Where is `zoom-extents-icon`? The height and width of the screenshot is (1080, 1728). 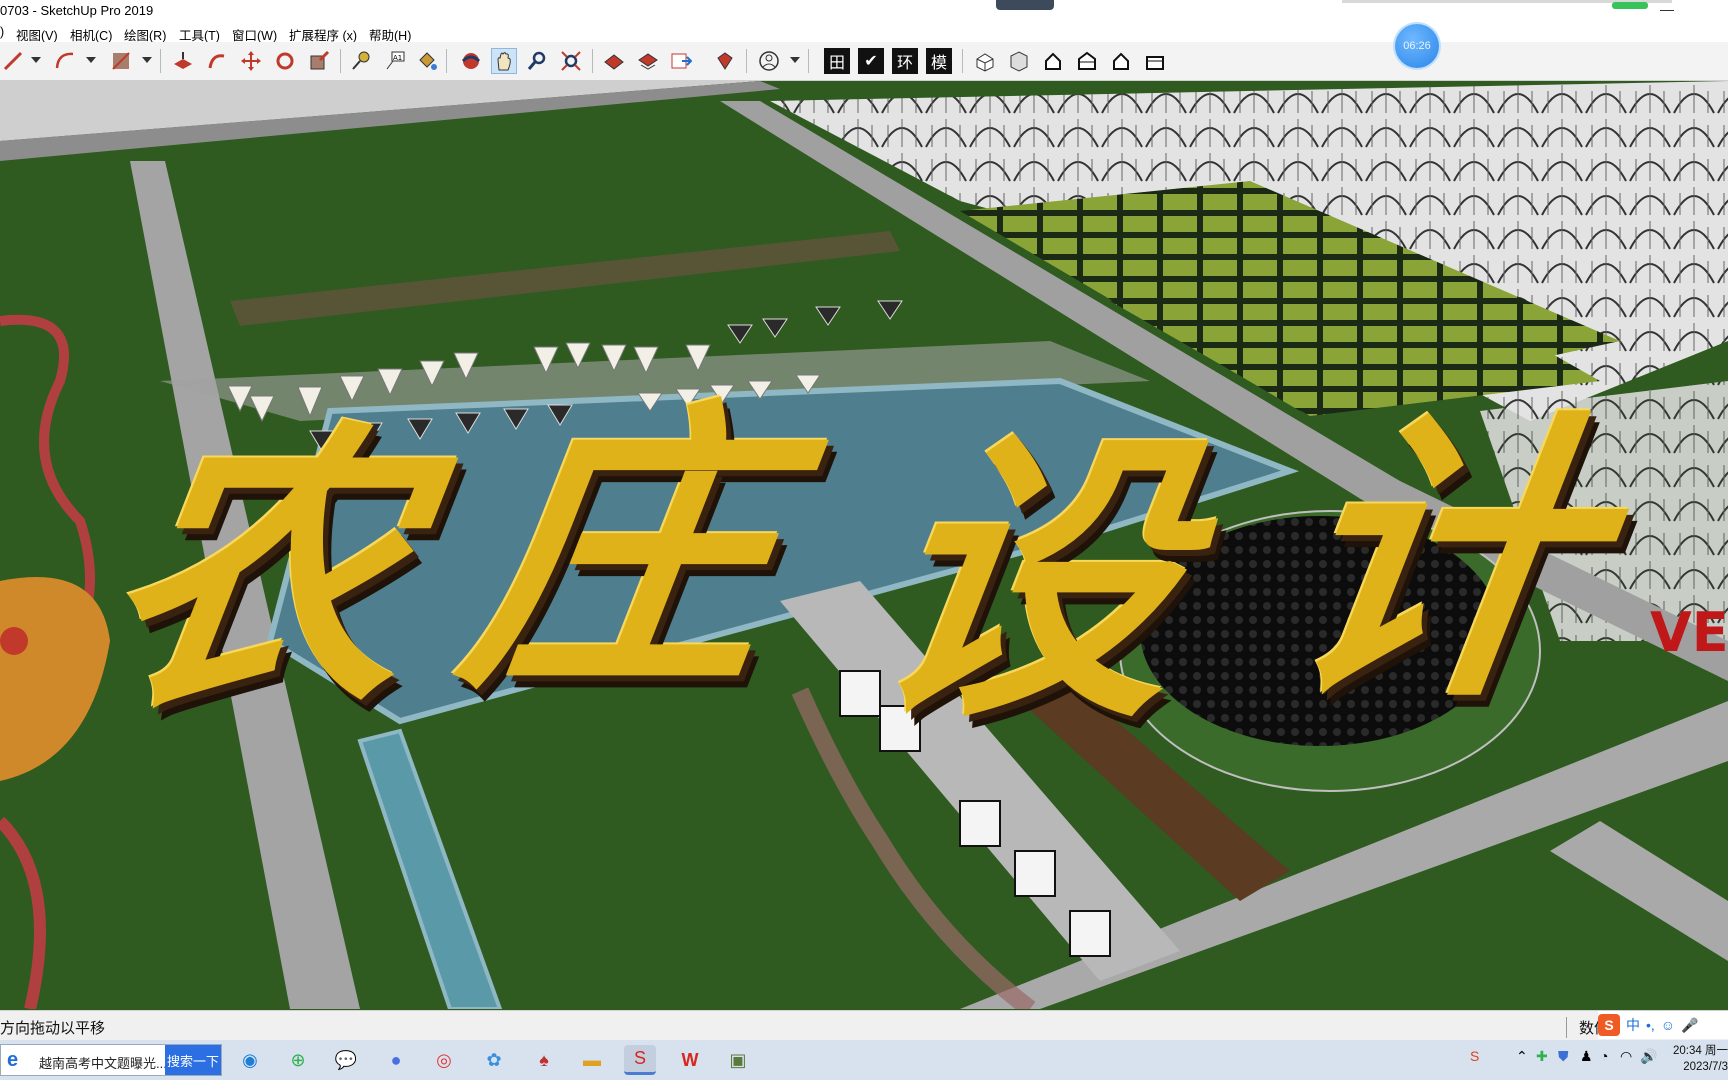 zoom-extents-icon is located at coordinates (571, 61).